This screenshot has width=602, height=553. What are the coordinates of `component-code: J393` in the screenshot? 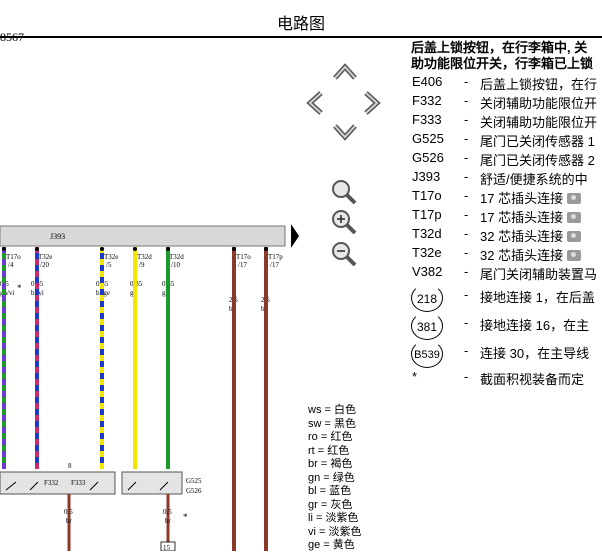 It's located at (426, 176).